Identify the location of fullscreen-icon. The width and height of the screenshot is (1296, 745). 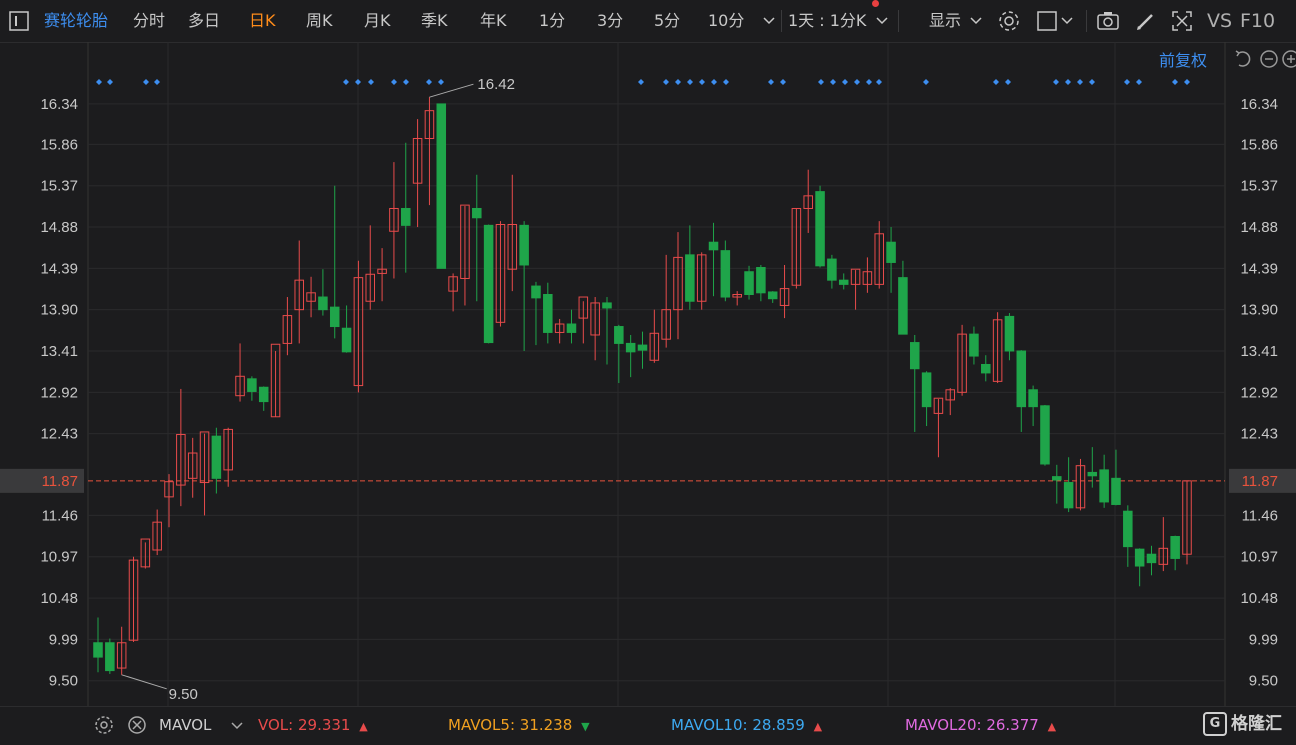
(1182, 21).